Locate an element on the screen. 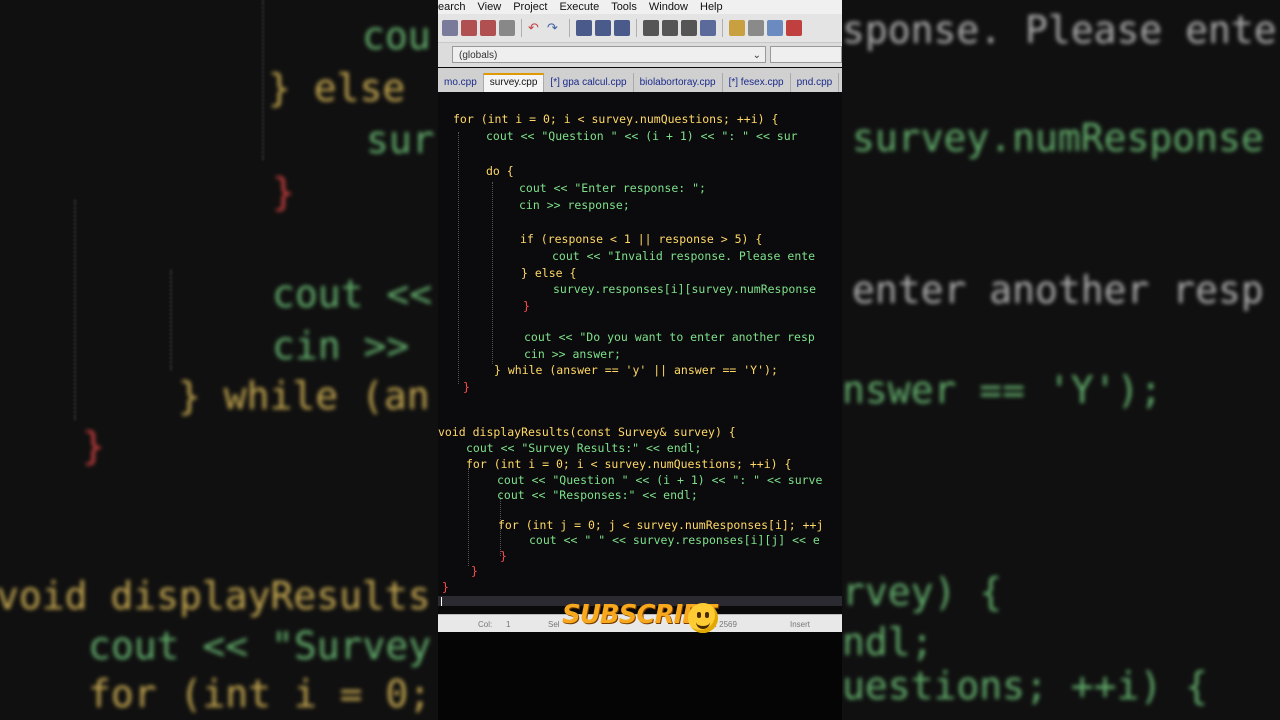 This screenshot has width=1280, height=720. scope-bar: (globals) ⌄ is located at coordinates (640, 55).